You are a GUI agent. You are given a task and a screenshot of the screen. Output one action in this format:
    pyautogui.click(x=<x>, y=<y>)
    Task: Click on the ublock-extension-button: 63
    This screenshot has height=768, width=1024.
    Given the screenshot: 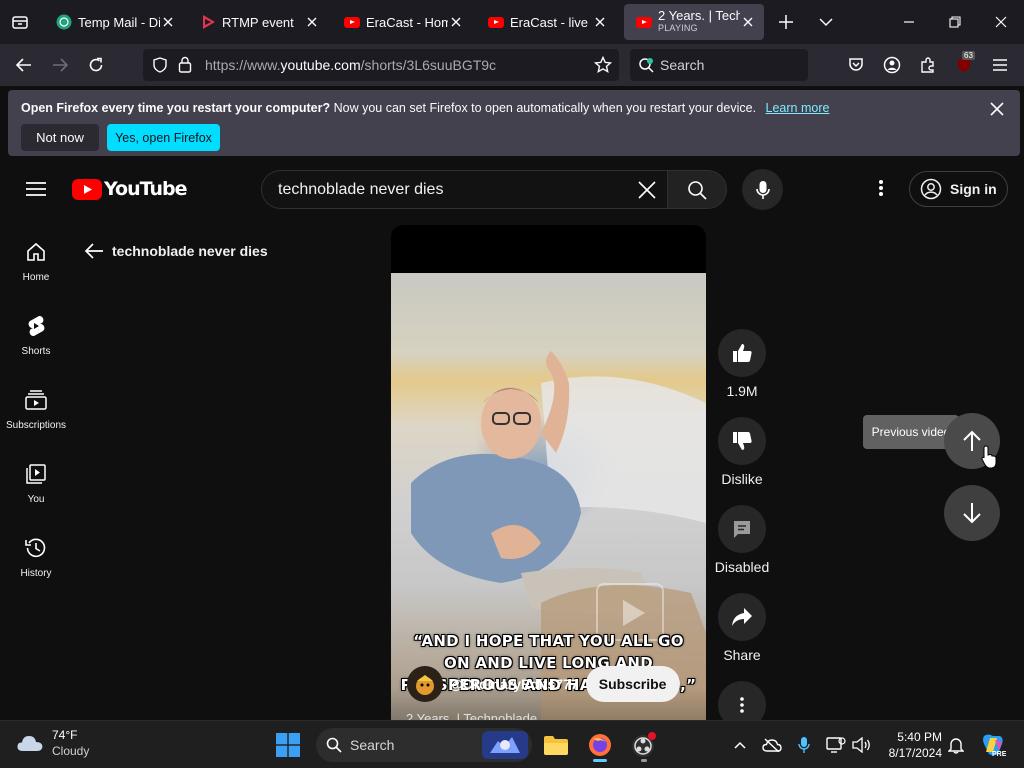 What is the action you would take?
    pyautogui.click(x=964, y=65)
    